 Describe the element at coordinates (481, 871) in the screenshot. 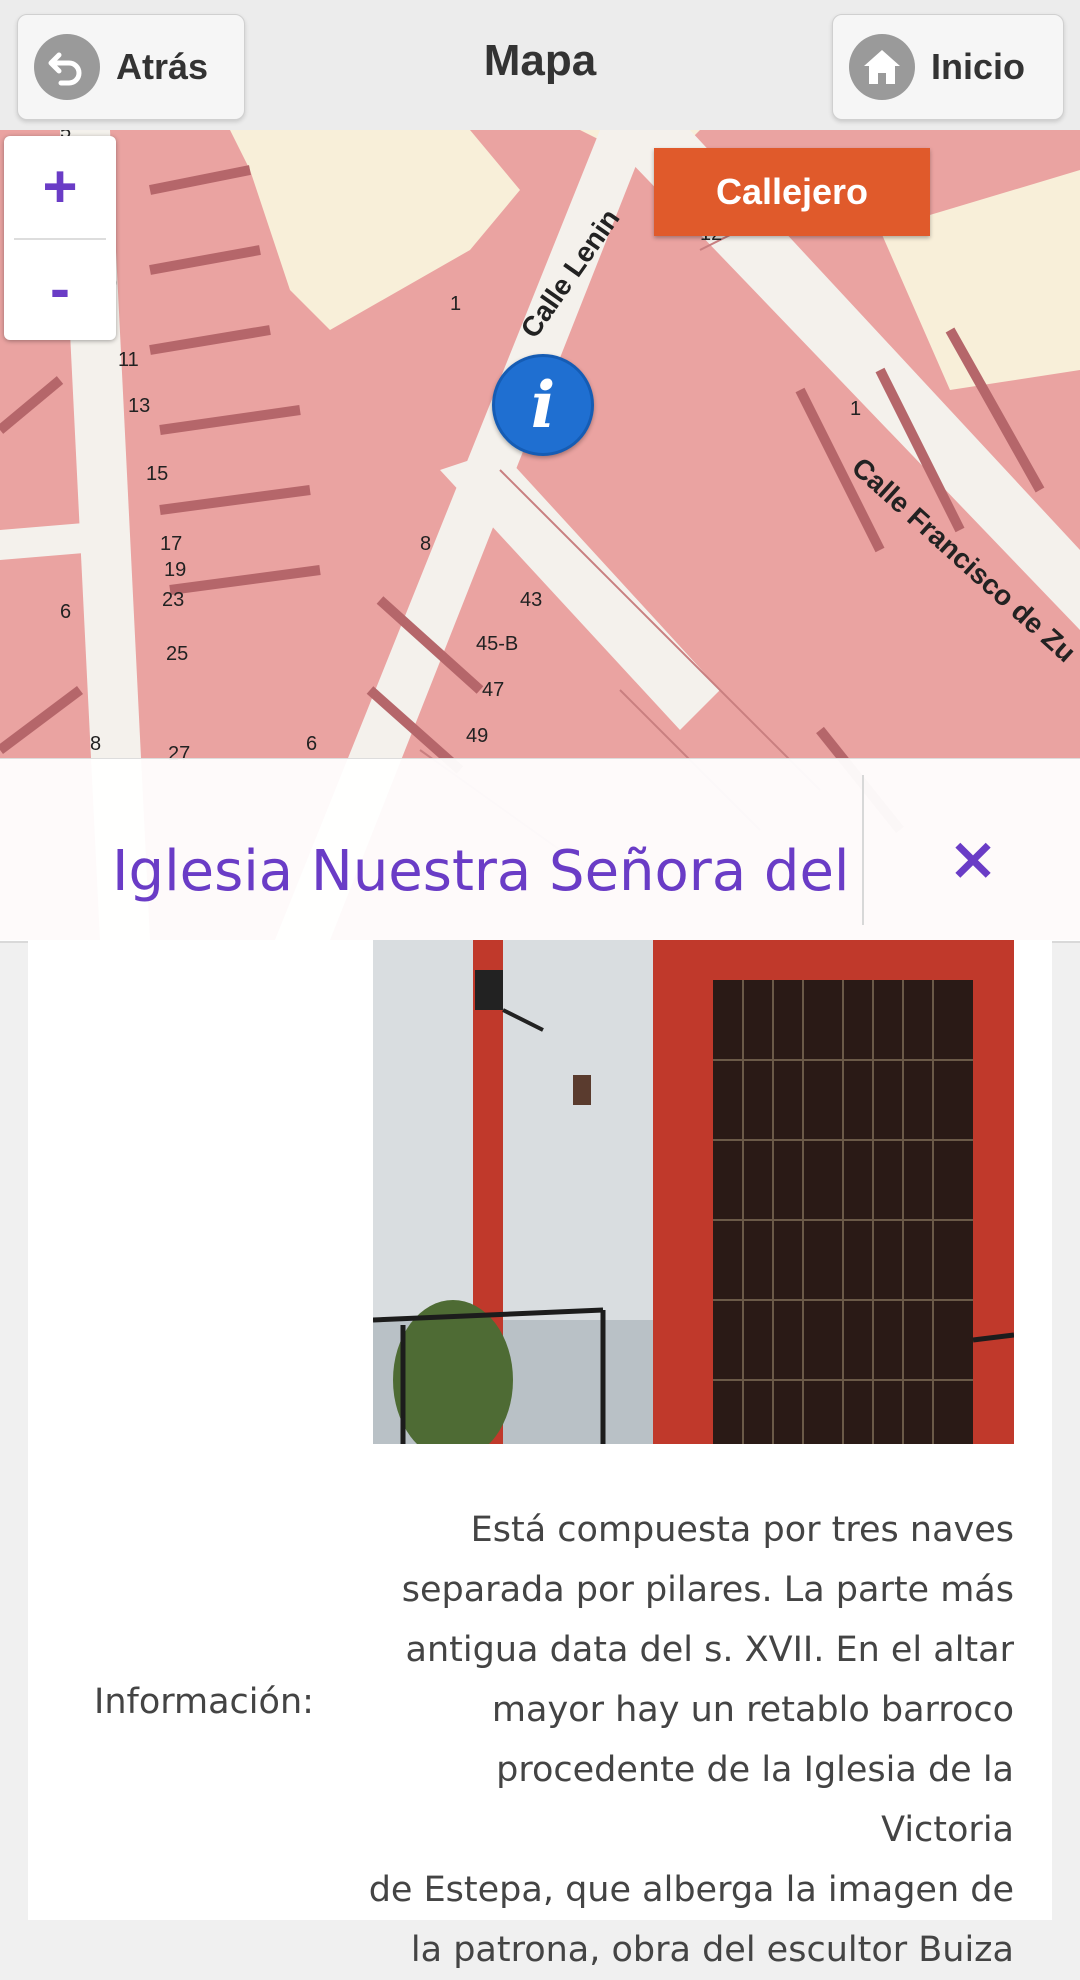

I see `popup-title: Iglesia Nuestra Señora del` at that location.